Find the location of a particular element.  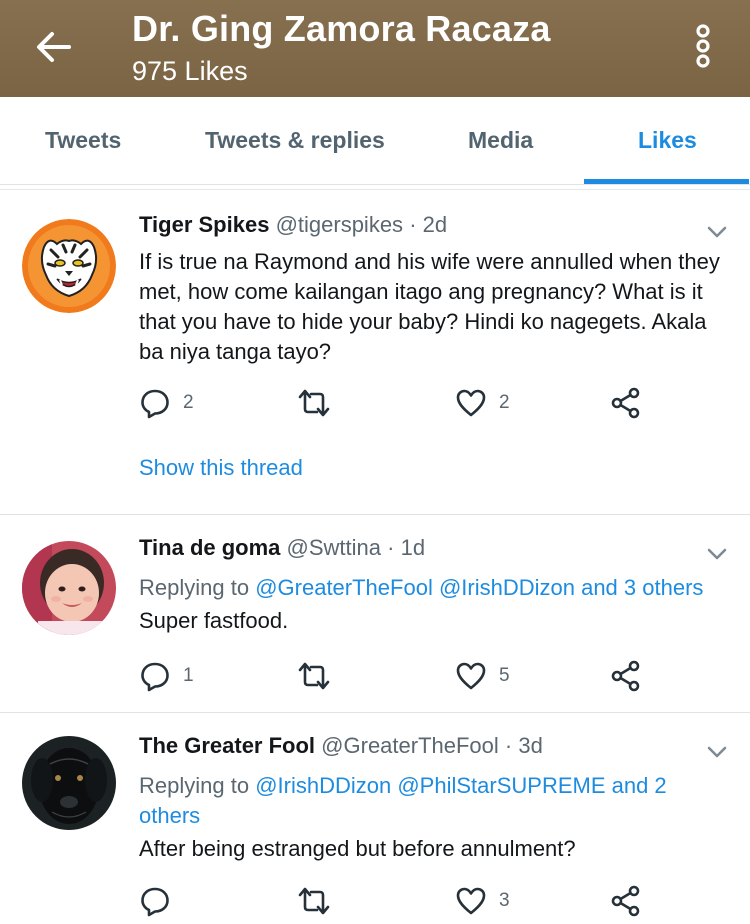

display-name: The Greater Fool is located at coordinates (227, 745).